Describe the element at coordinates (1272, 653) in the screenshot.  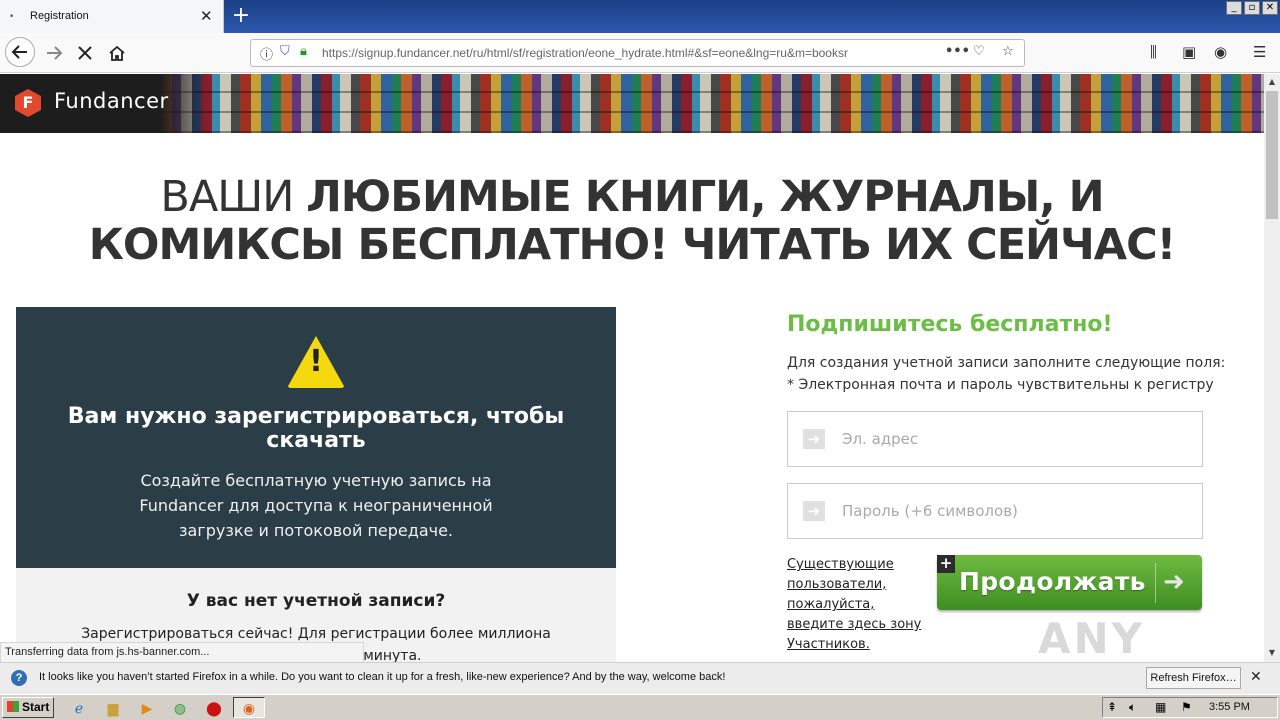
I see `scroll-down-icon: ▼` at that location.